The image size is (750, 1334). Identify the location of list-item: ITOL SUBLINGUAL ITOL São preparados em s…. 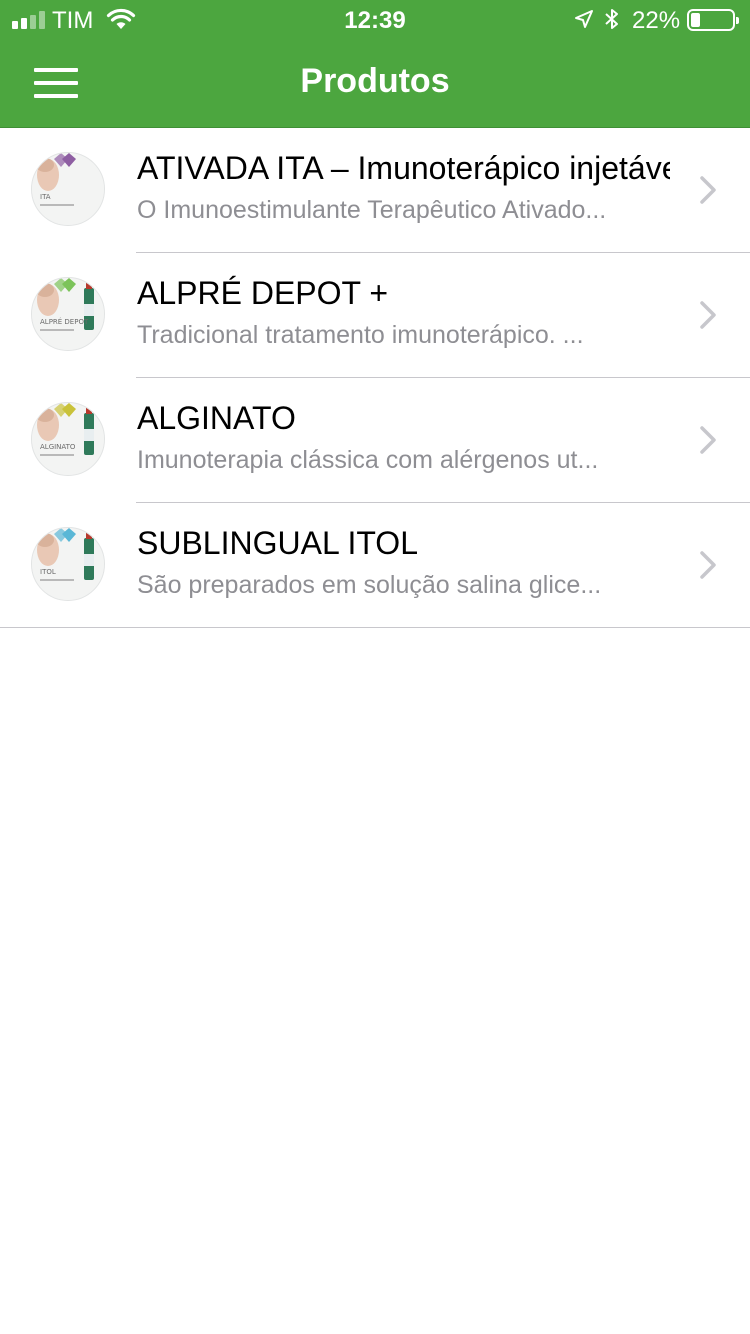
(375, 565).